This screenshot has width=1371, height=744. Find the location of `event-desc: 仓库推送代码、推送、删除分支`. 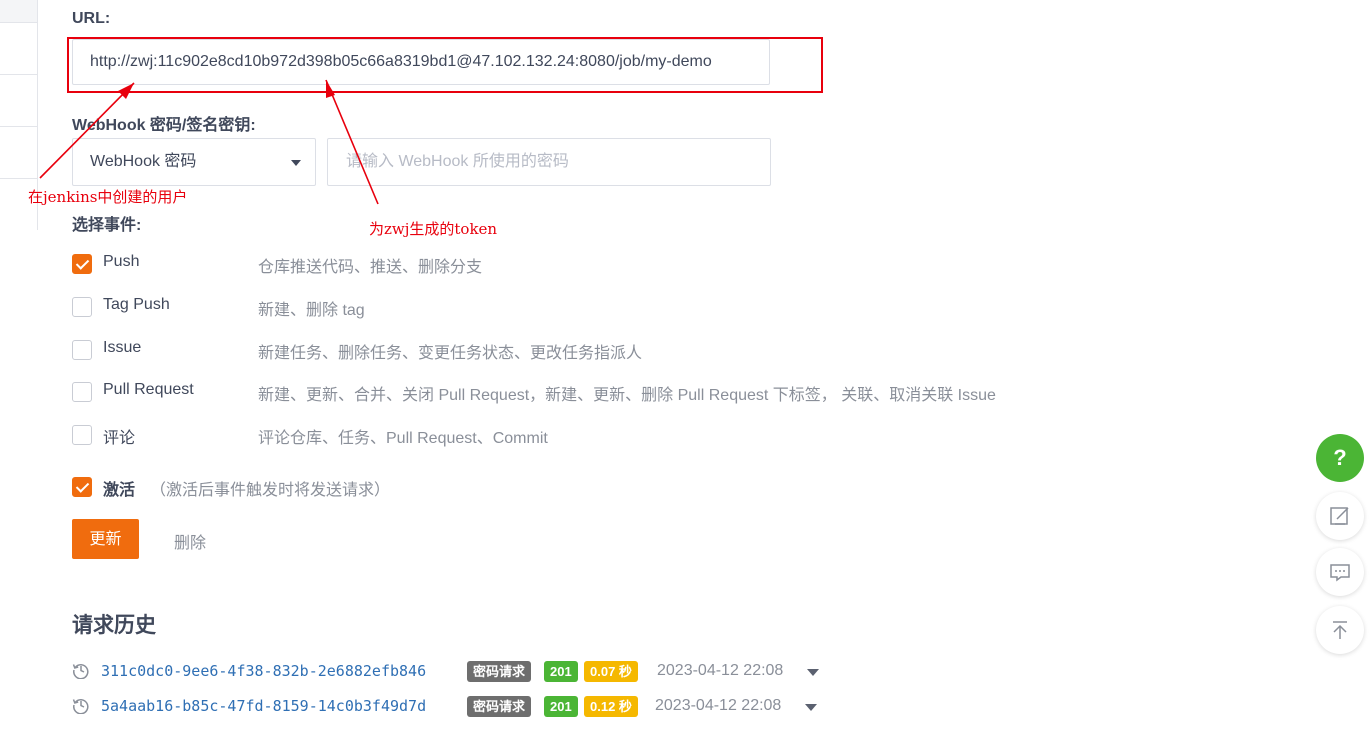

event-desc: 仓库推送代码、推送、删除分支 is located at coordinates (370, 267).